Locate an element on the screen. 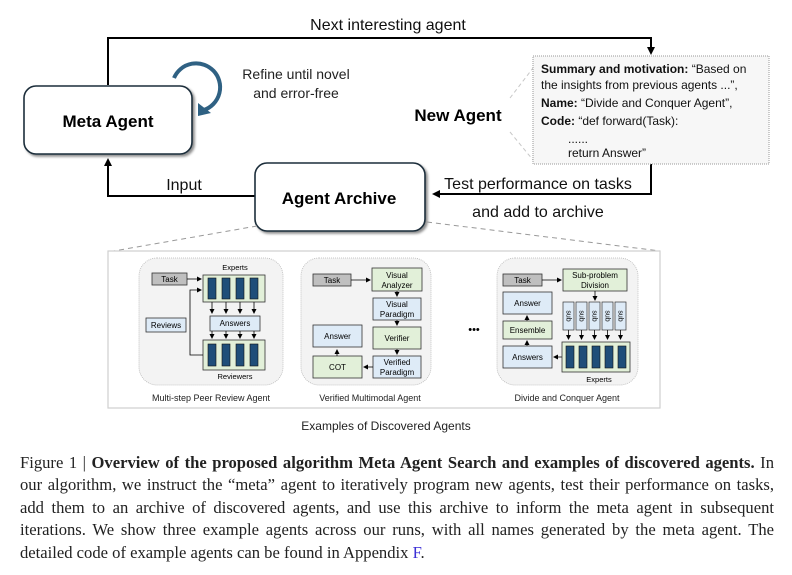 This screenshot has width=792, height=575. multimodal-title: Verified Multimodal Agent is located at coordinates (370, 398).